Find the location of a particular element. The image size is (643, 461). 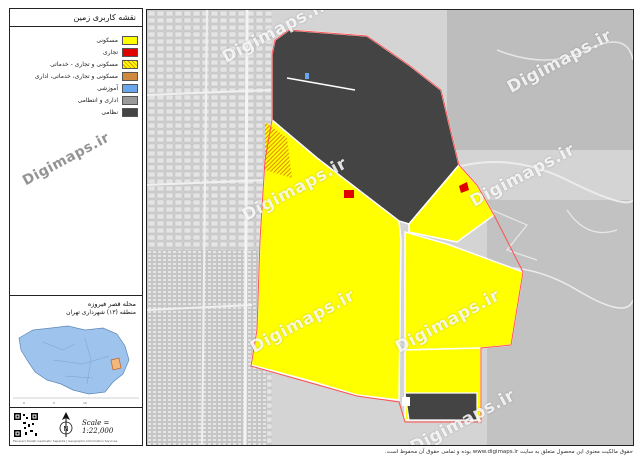

legend-label: مسکونی و تجاری - خدماتی is located at coordinates (84, 64).